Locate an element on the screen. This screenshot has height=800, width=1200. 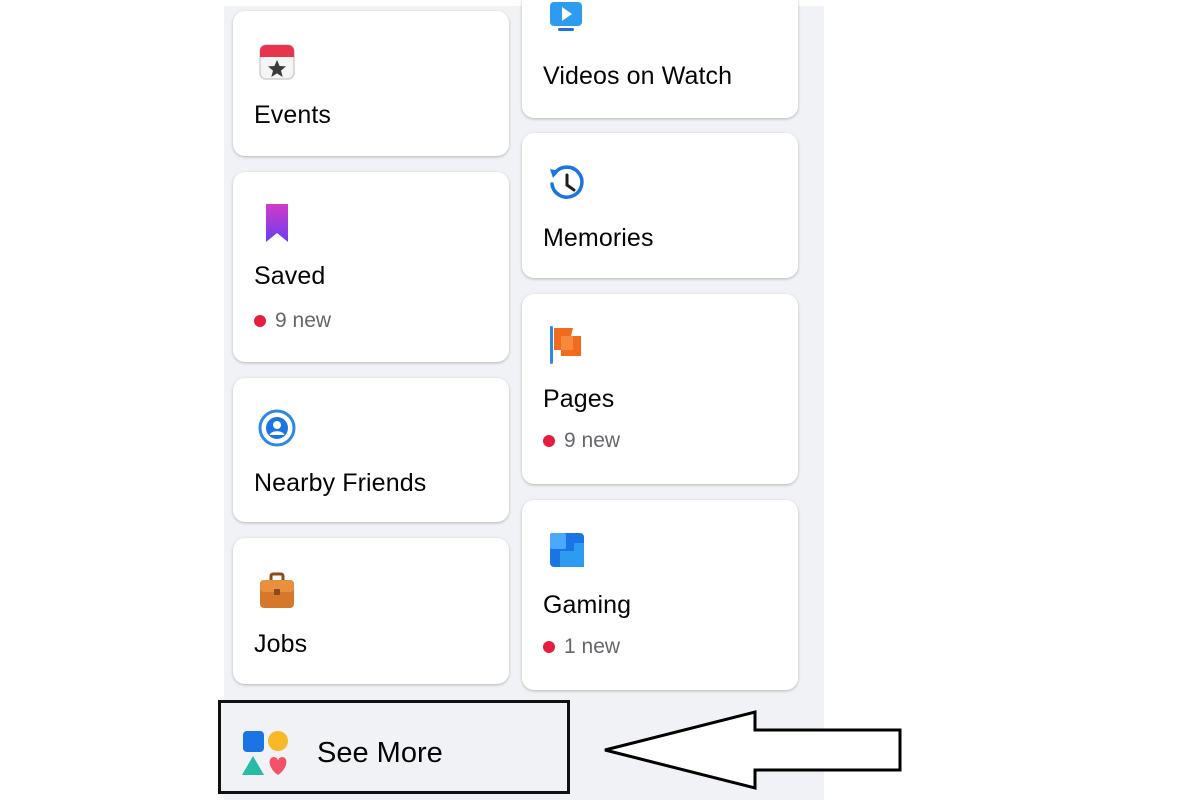
saved-card: Saved 9 new is located at coordinates (371, 267).